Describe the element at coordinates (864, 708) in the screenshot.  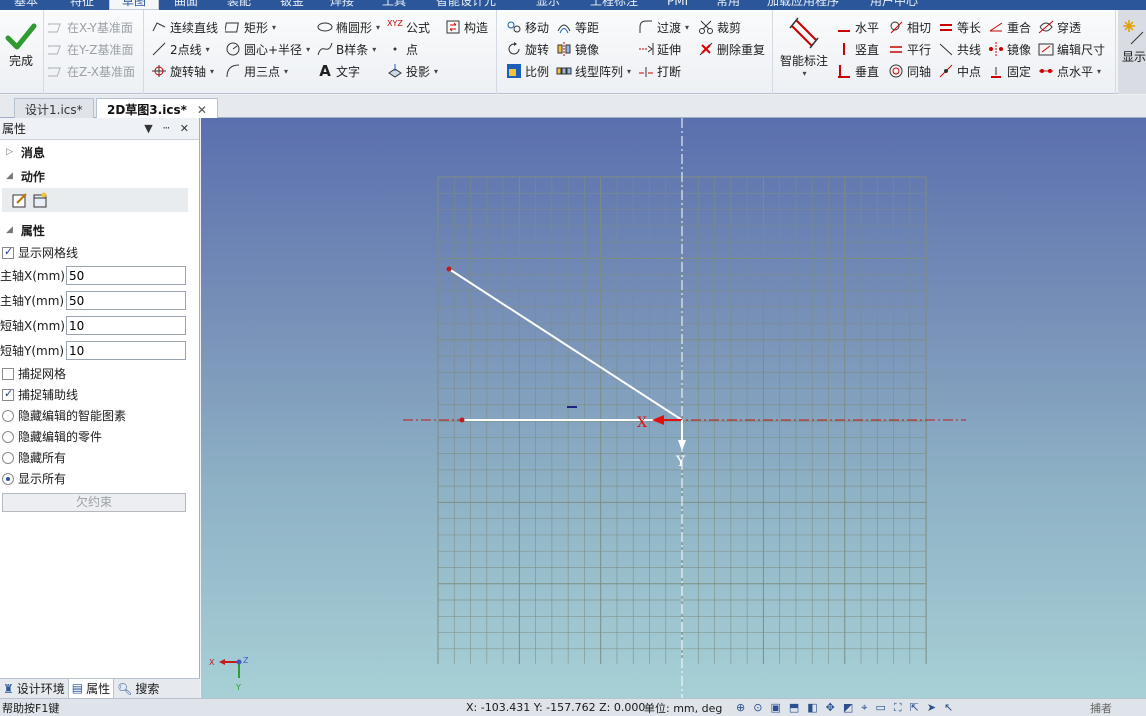
I see `measure-icon: ⌖` at that location.